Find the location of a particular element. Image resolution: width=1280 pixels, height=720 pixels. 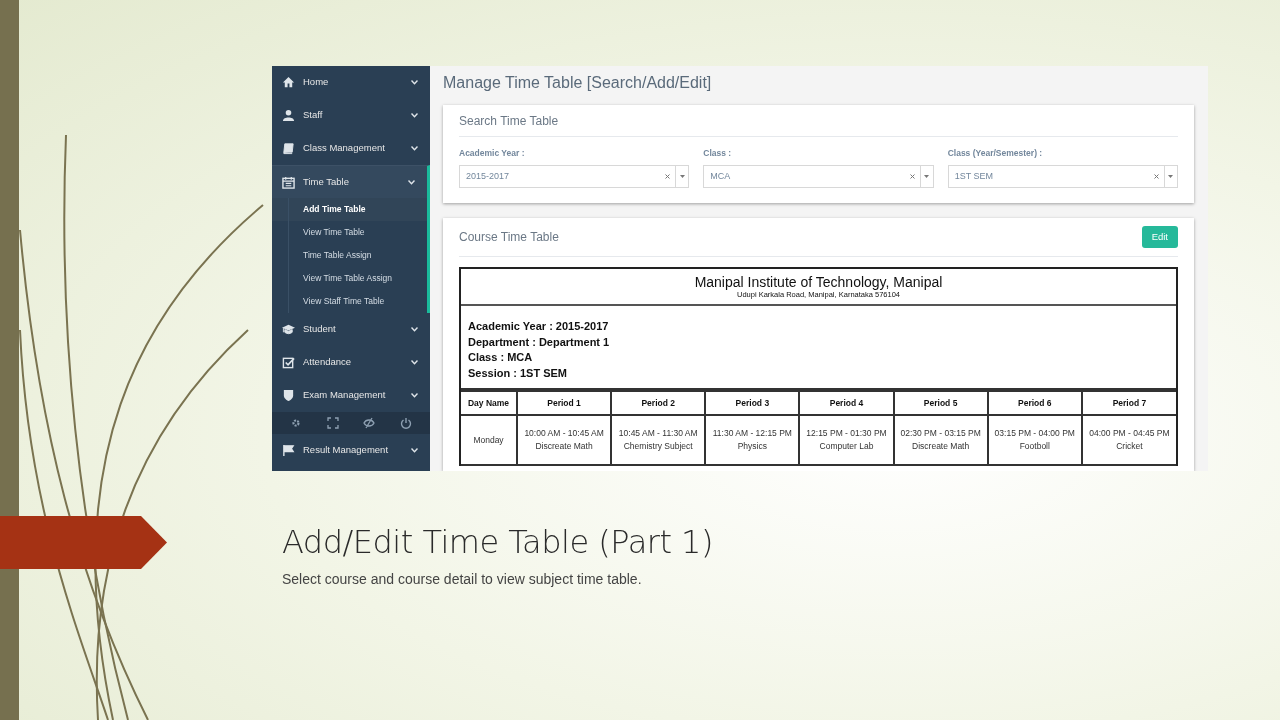

checkbox-icon is located at coordinates (288, 362).